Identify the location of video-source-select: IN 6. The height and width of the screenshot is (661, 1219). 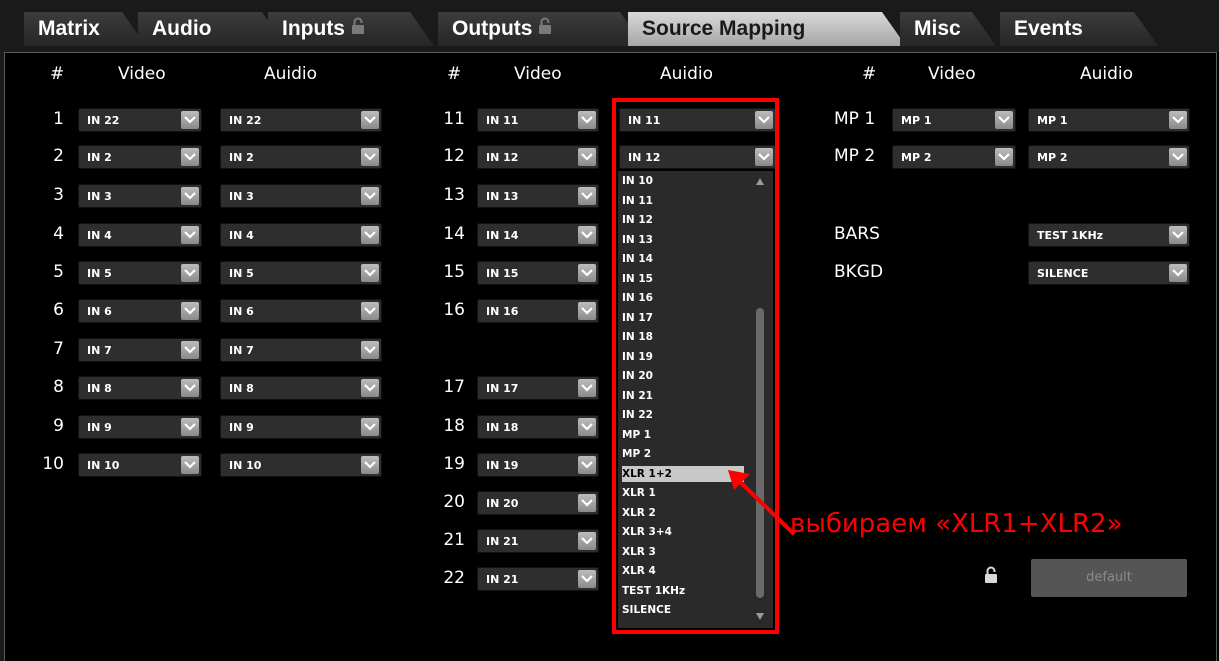
(140, 311).